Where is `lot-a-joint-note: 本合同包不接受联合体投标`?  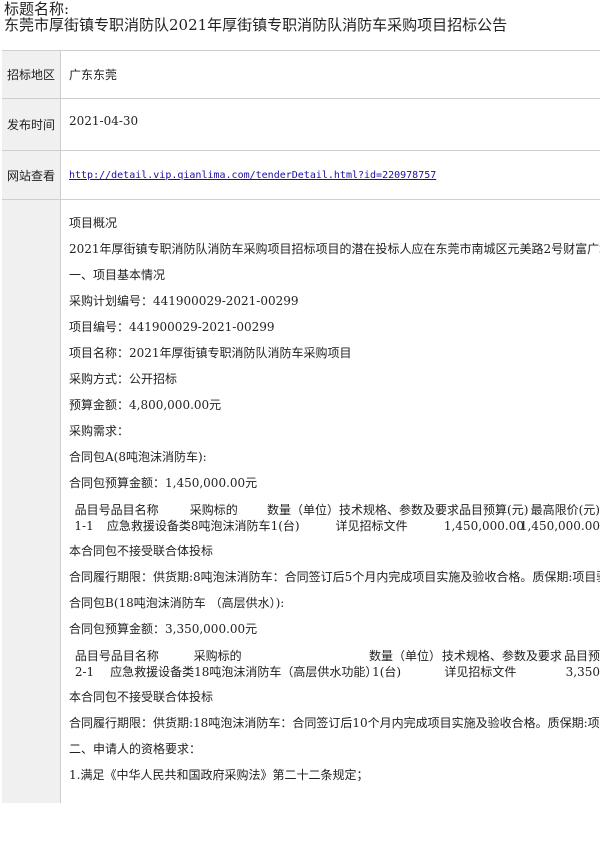
lot-a-joint-note: 本合同包不接受联合体投标 is located at coordinates (141, 551).